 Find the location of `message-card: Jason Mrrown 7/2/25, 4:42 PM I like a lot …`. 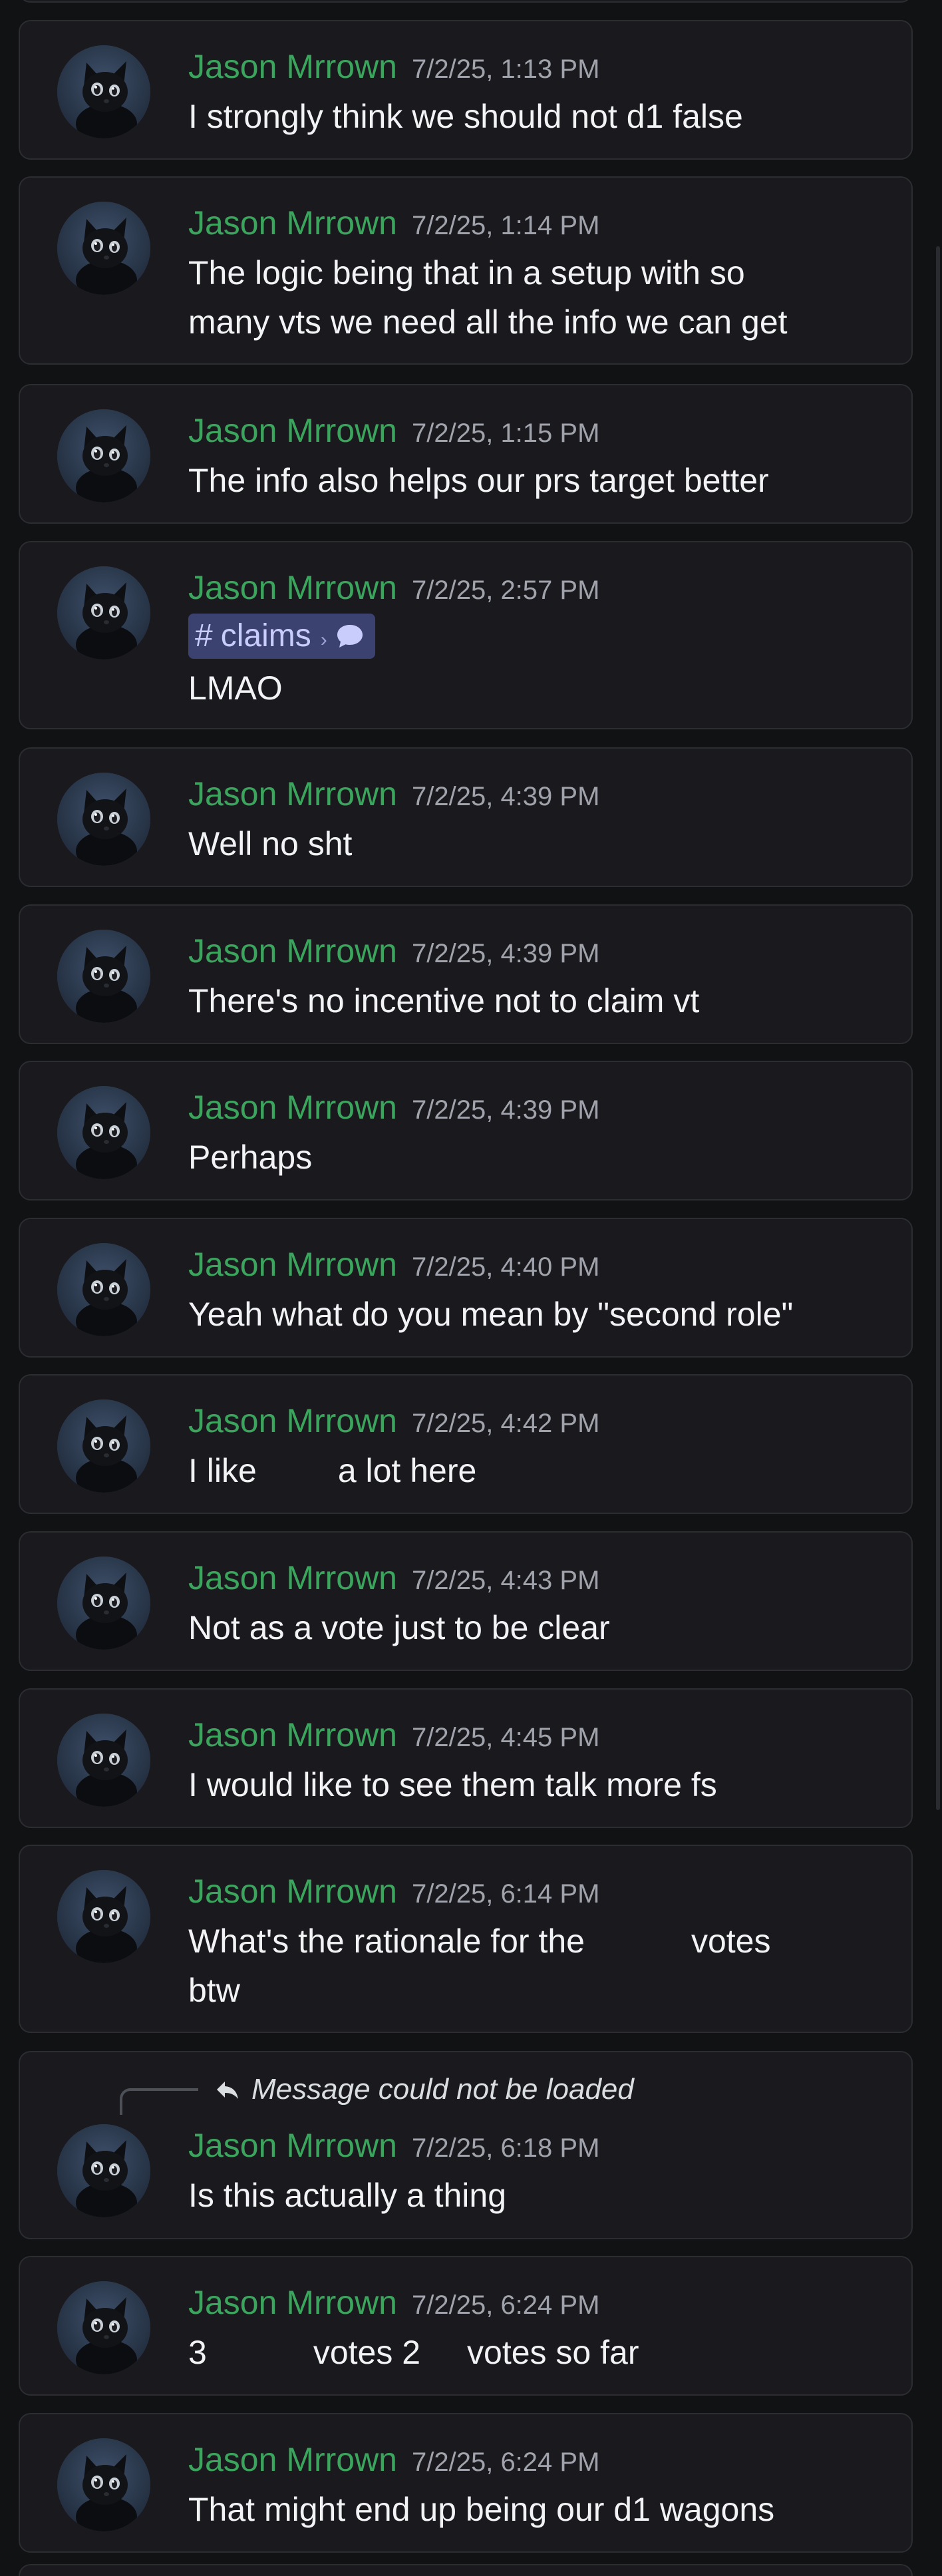

message-card: Jason Mrrown 7/2/25, 4:42 PM I like a lot … is located at coordinates (466, 1444).